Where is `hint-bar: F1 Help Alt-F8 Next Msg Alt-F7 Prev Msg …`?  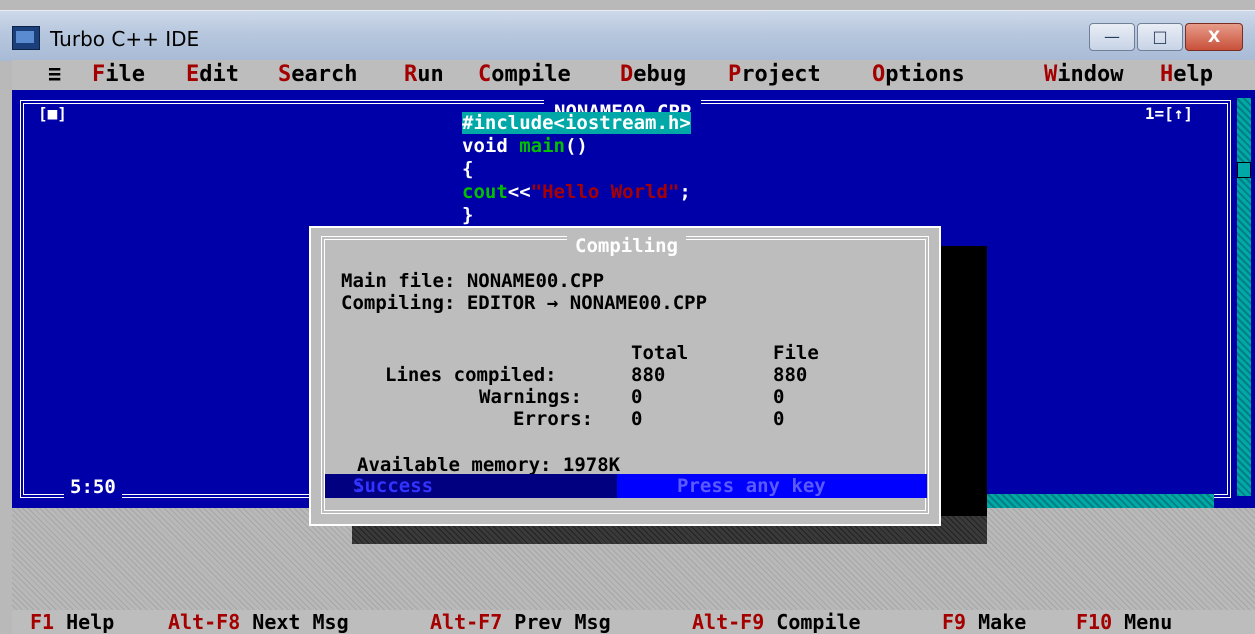
hint-bar: F1 Help Alt-F8 Next Msg Alt-F7 Prev Msg … is located at coordinates (633, 622).